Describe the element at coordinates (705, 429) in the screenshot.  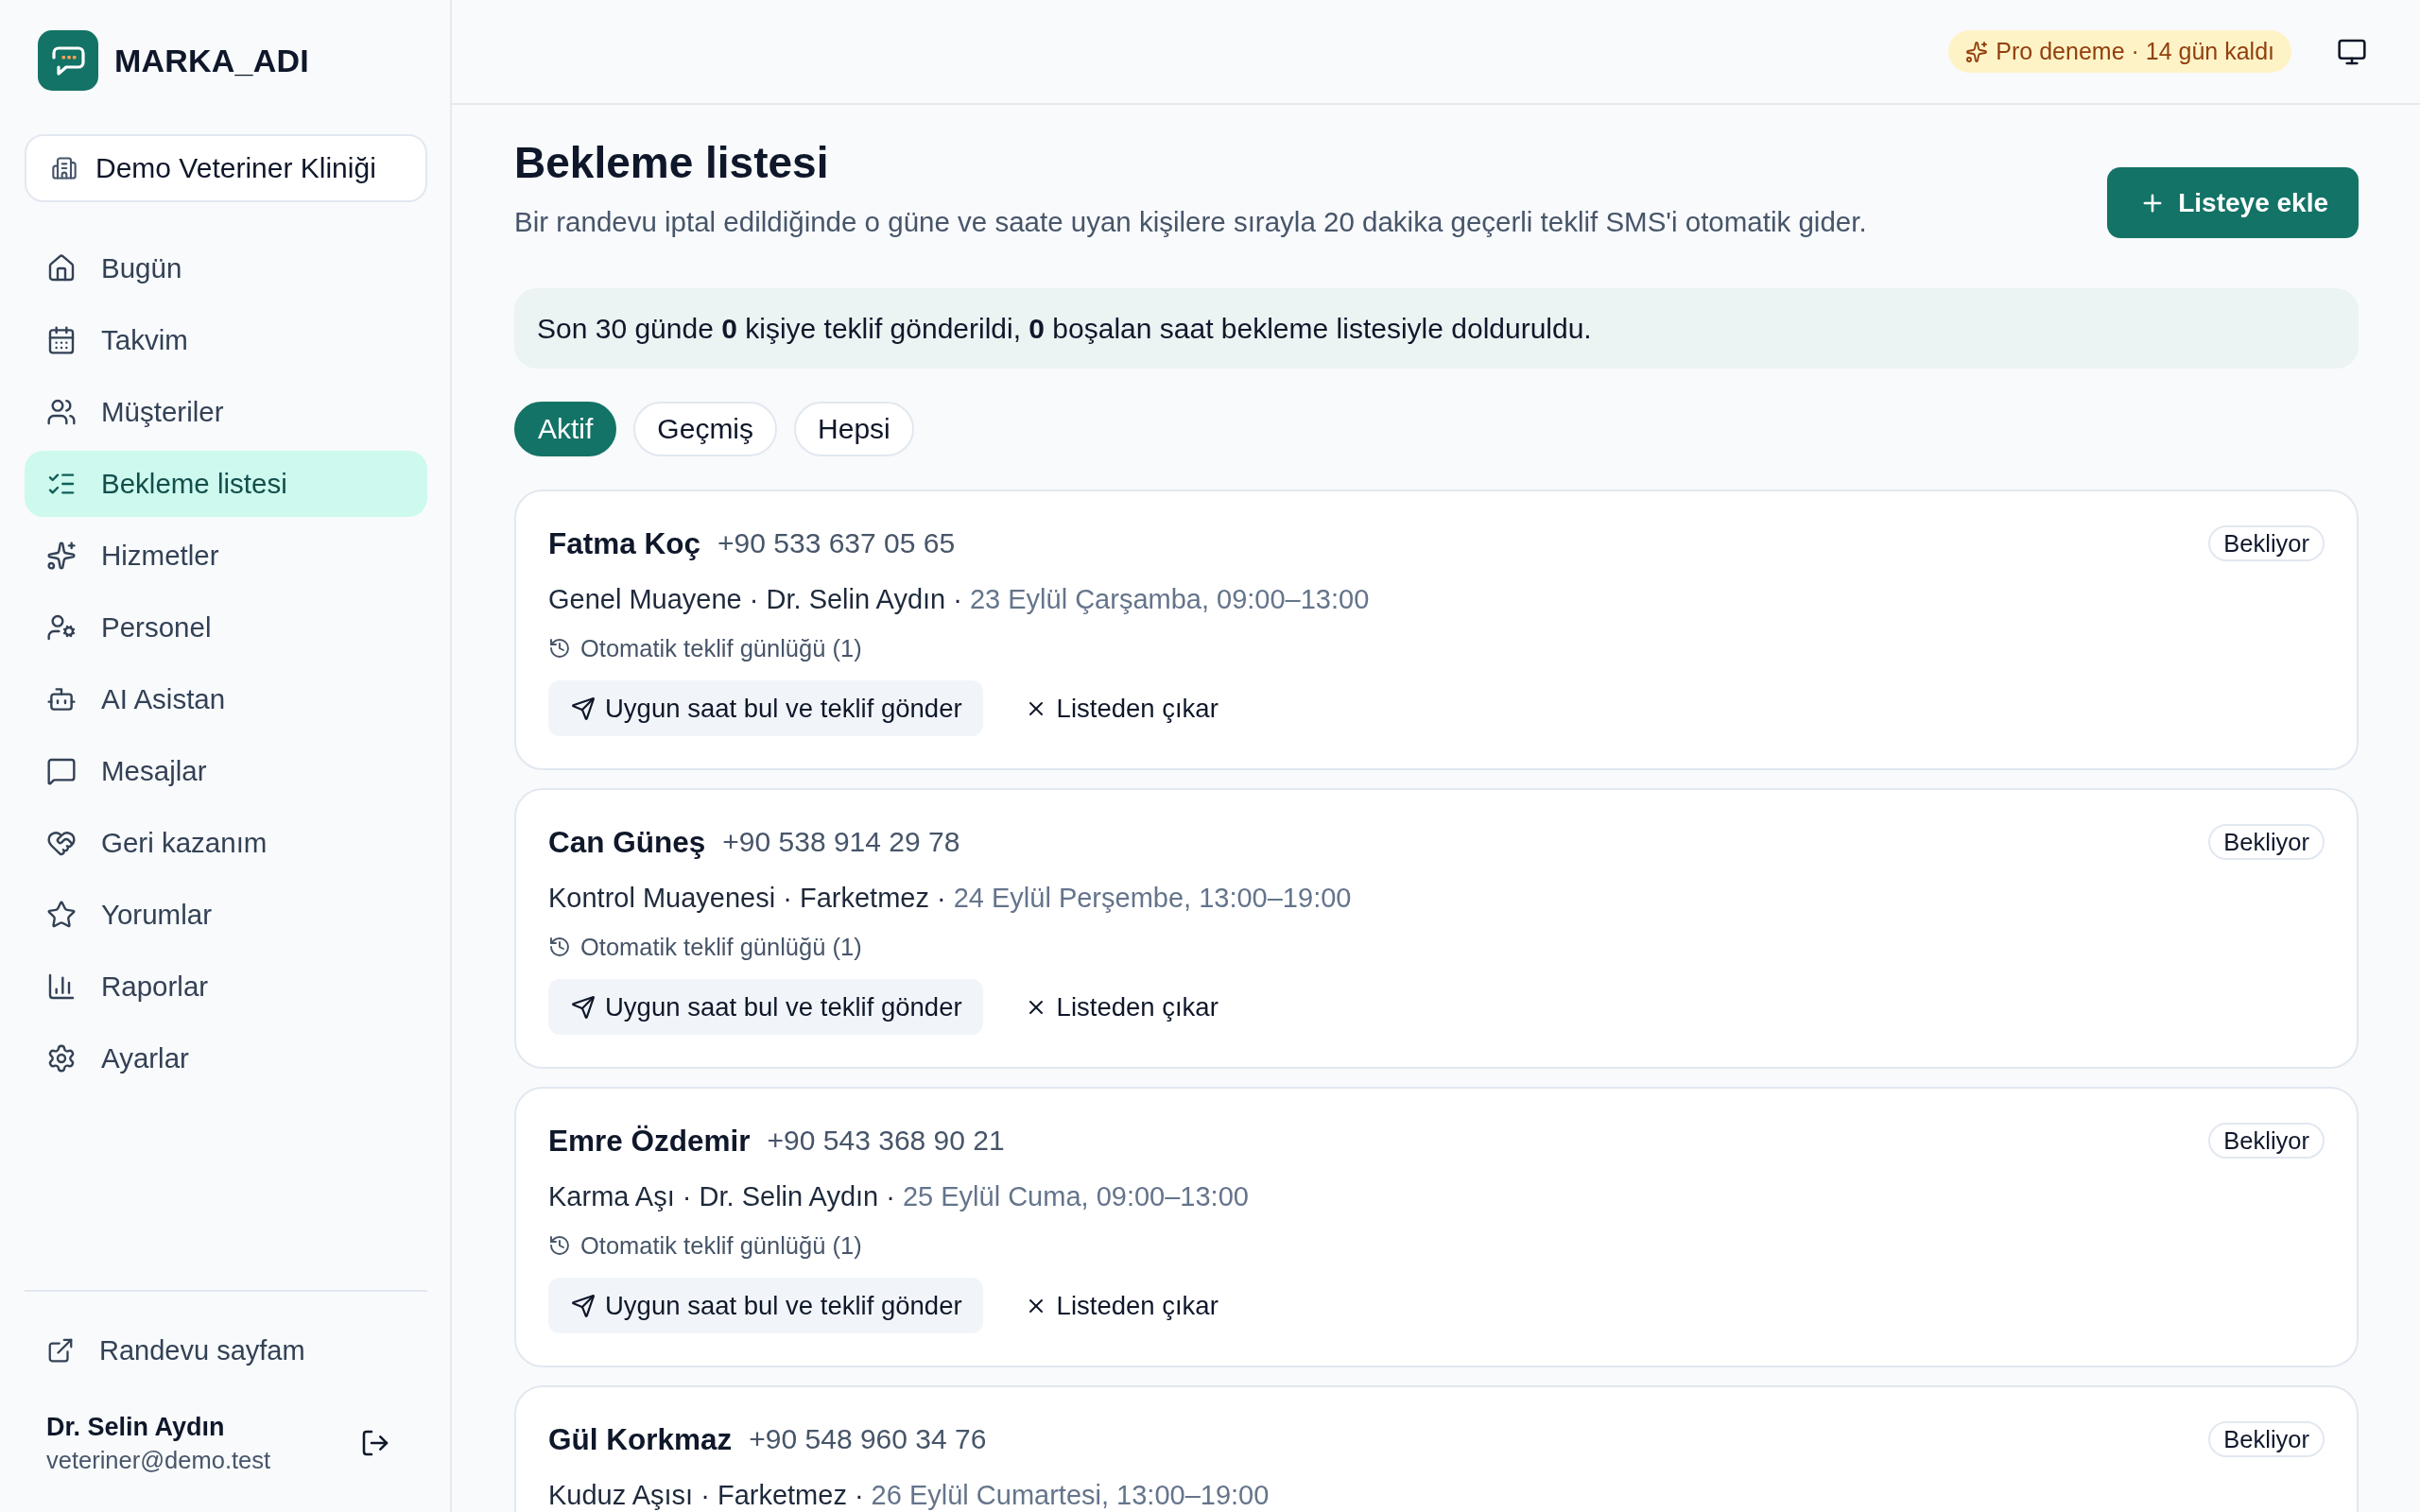
I see `filter-tab: Geçmiş` at that location.